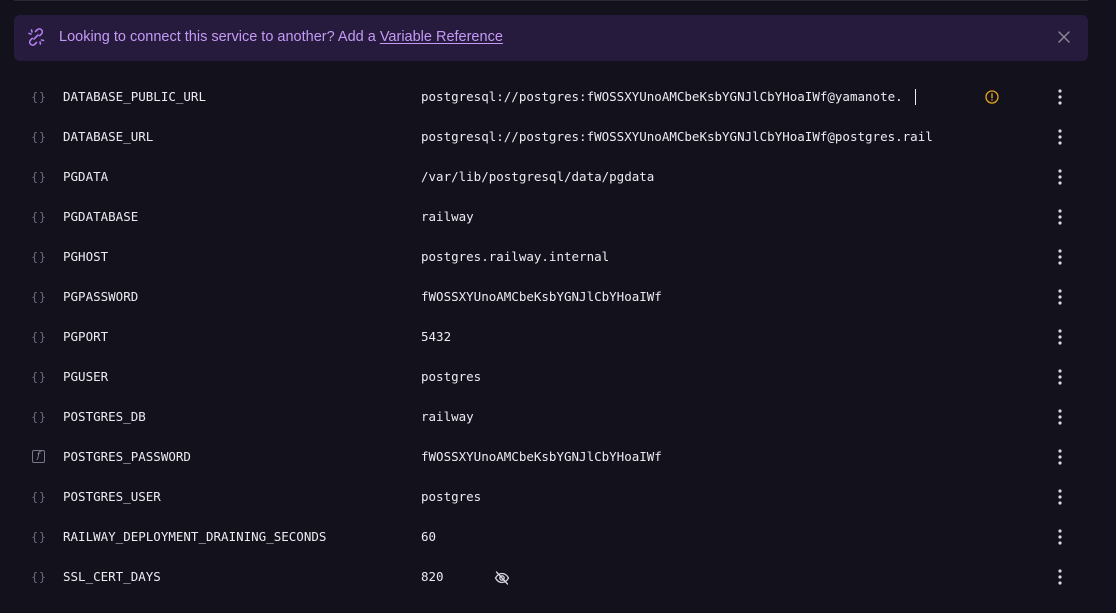  Describe the element at coordinates (551, 0) in the screenshot. I see `divider` at that location.